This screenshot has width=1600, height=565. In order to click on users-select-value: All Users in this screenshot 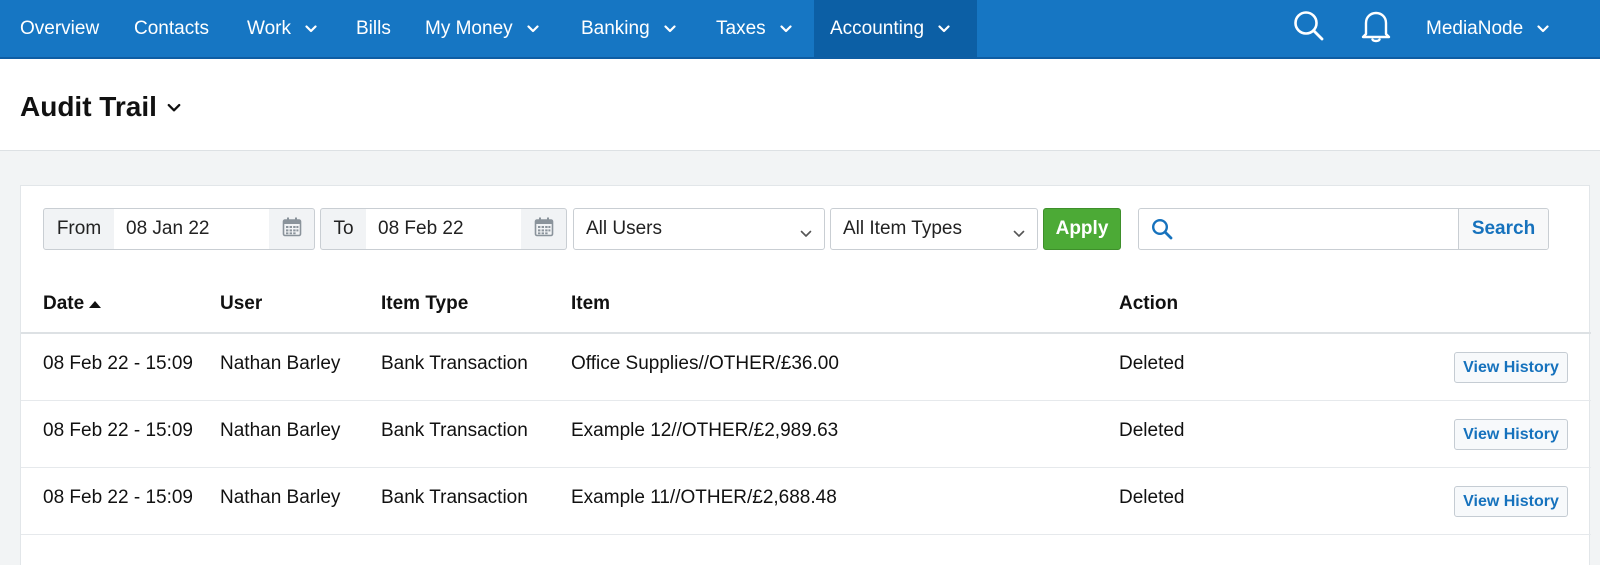, I will do `click(624, 228)`.